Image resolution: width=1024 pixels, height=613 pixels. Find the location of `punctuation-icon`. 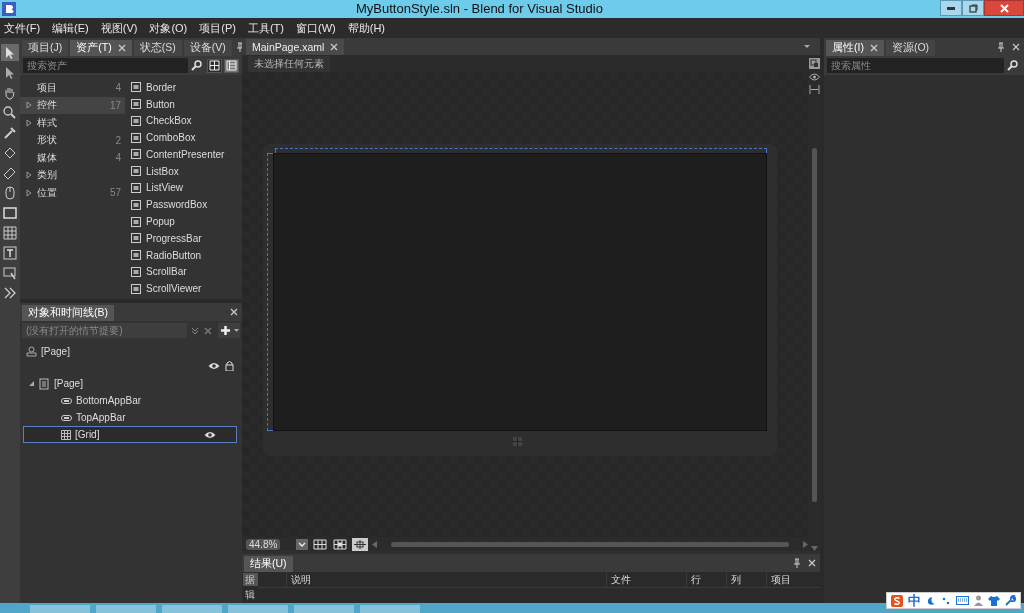

punctuation-icon is located at coordinates (946, 600).